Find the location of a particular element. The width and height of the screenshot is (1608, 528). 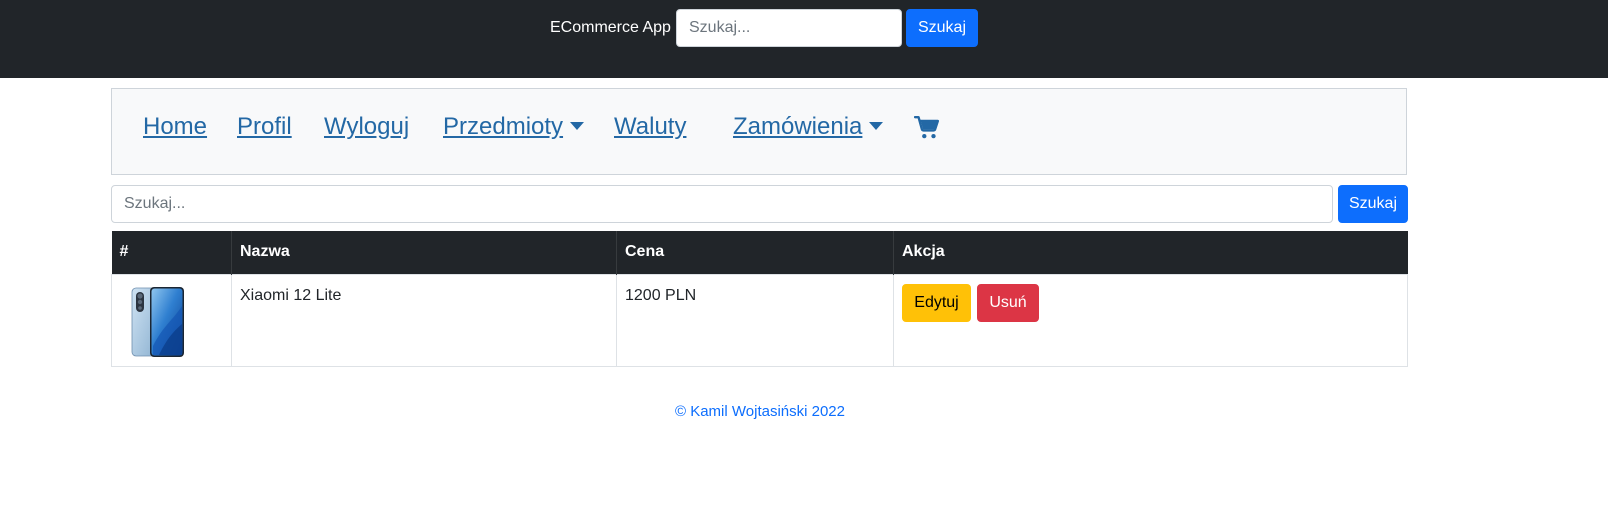

nav-logout-link: Wyloguj is located at coordinates (366, 127).